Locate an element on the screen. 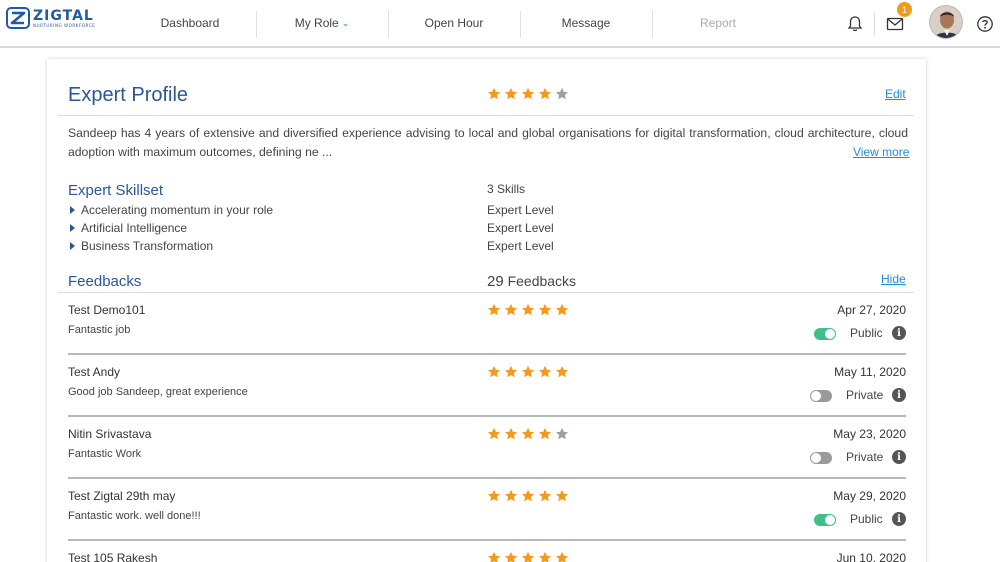 The image size is (1000, 562). nav-open-hour: Open Hour is located at coordinates (454, 23).